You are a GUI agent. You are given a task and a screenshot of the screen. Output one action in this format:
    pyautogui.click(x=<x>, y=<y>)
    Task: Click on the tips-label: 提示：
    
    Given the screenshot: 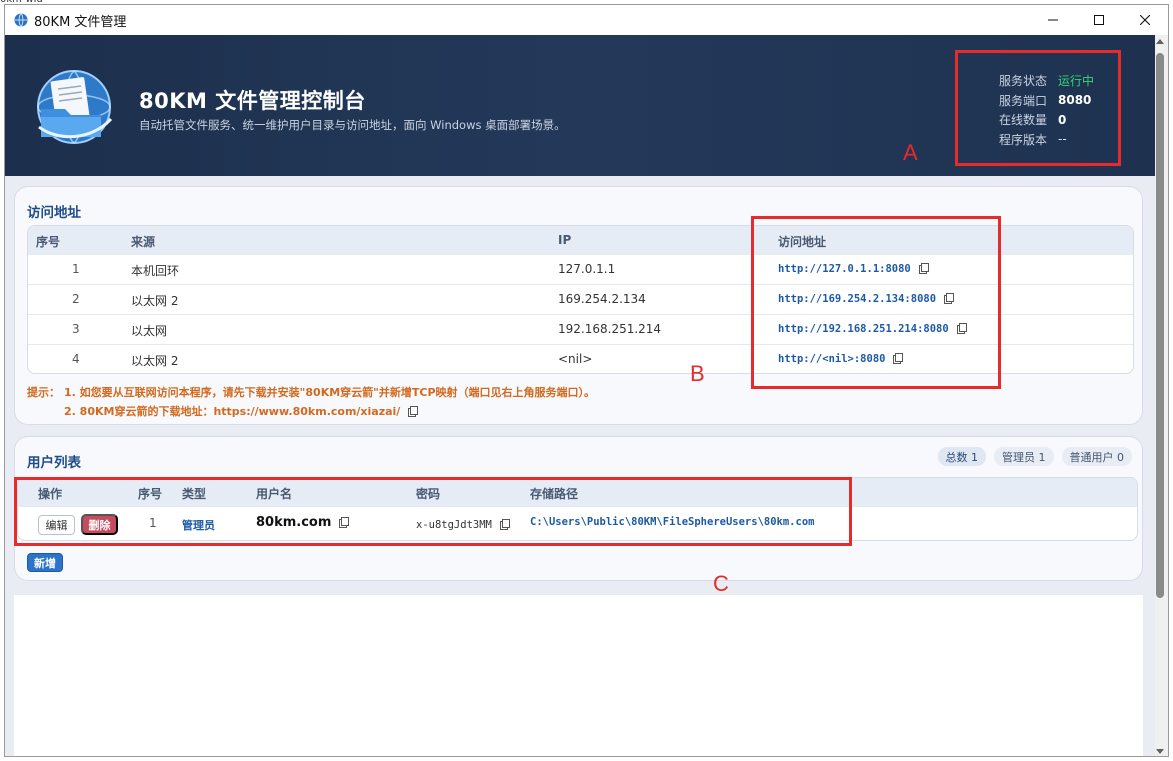 What is the action you would take?
    pyautogui.click(x=43, y=392)
    